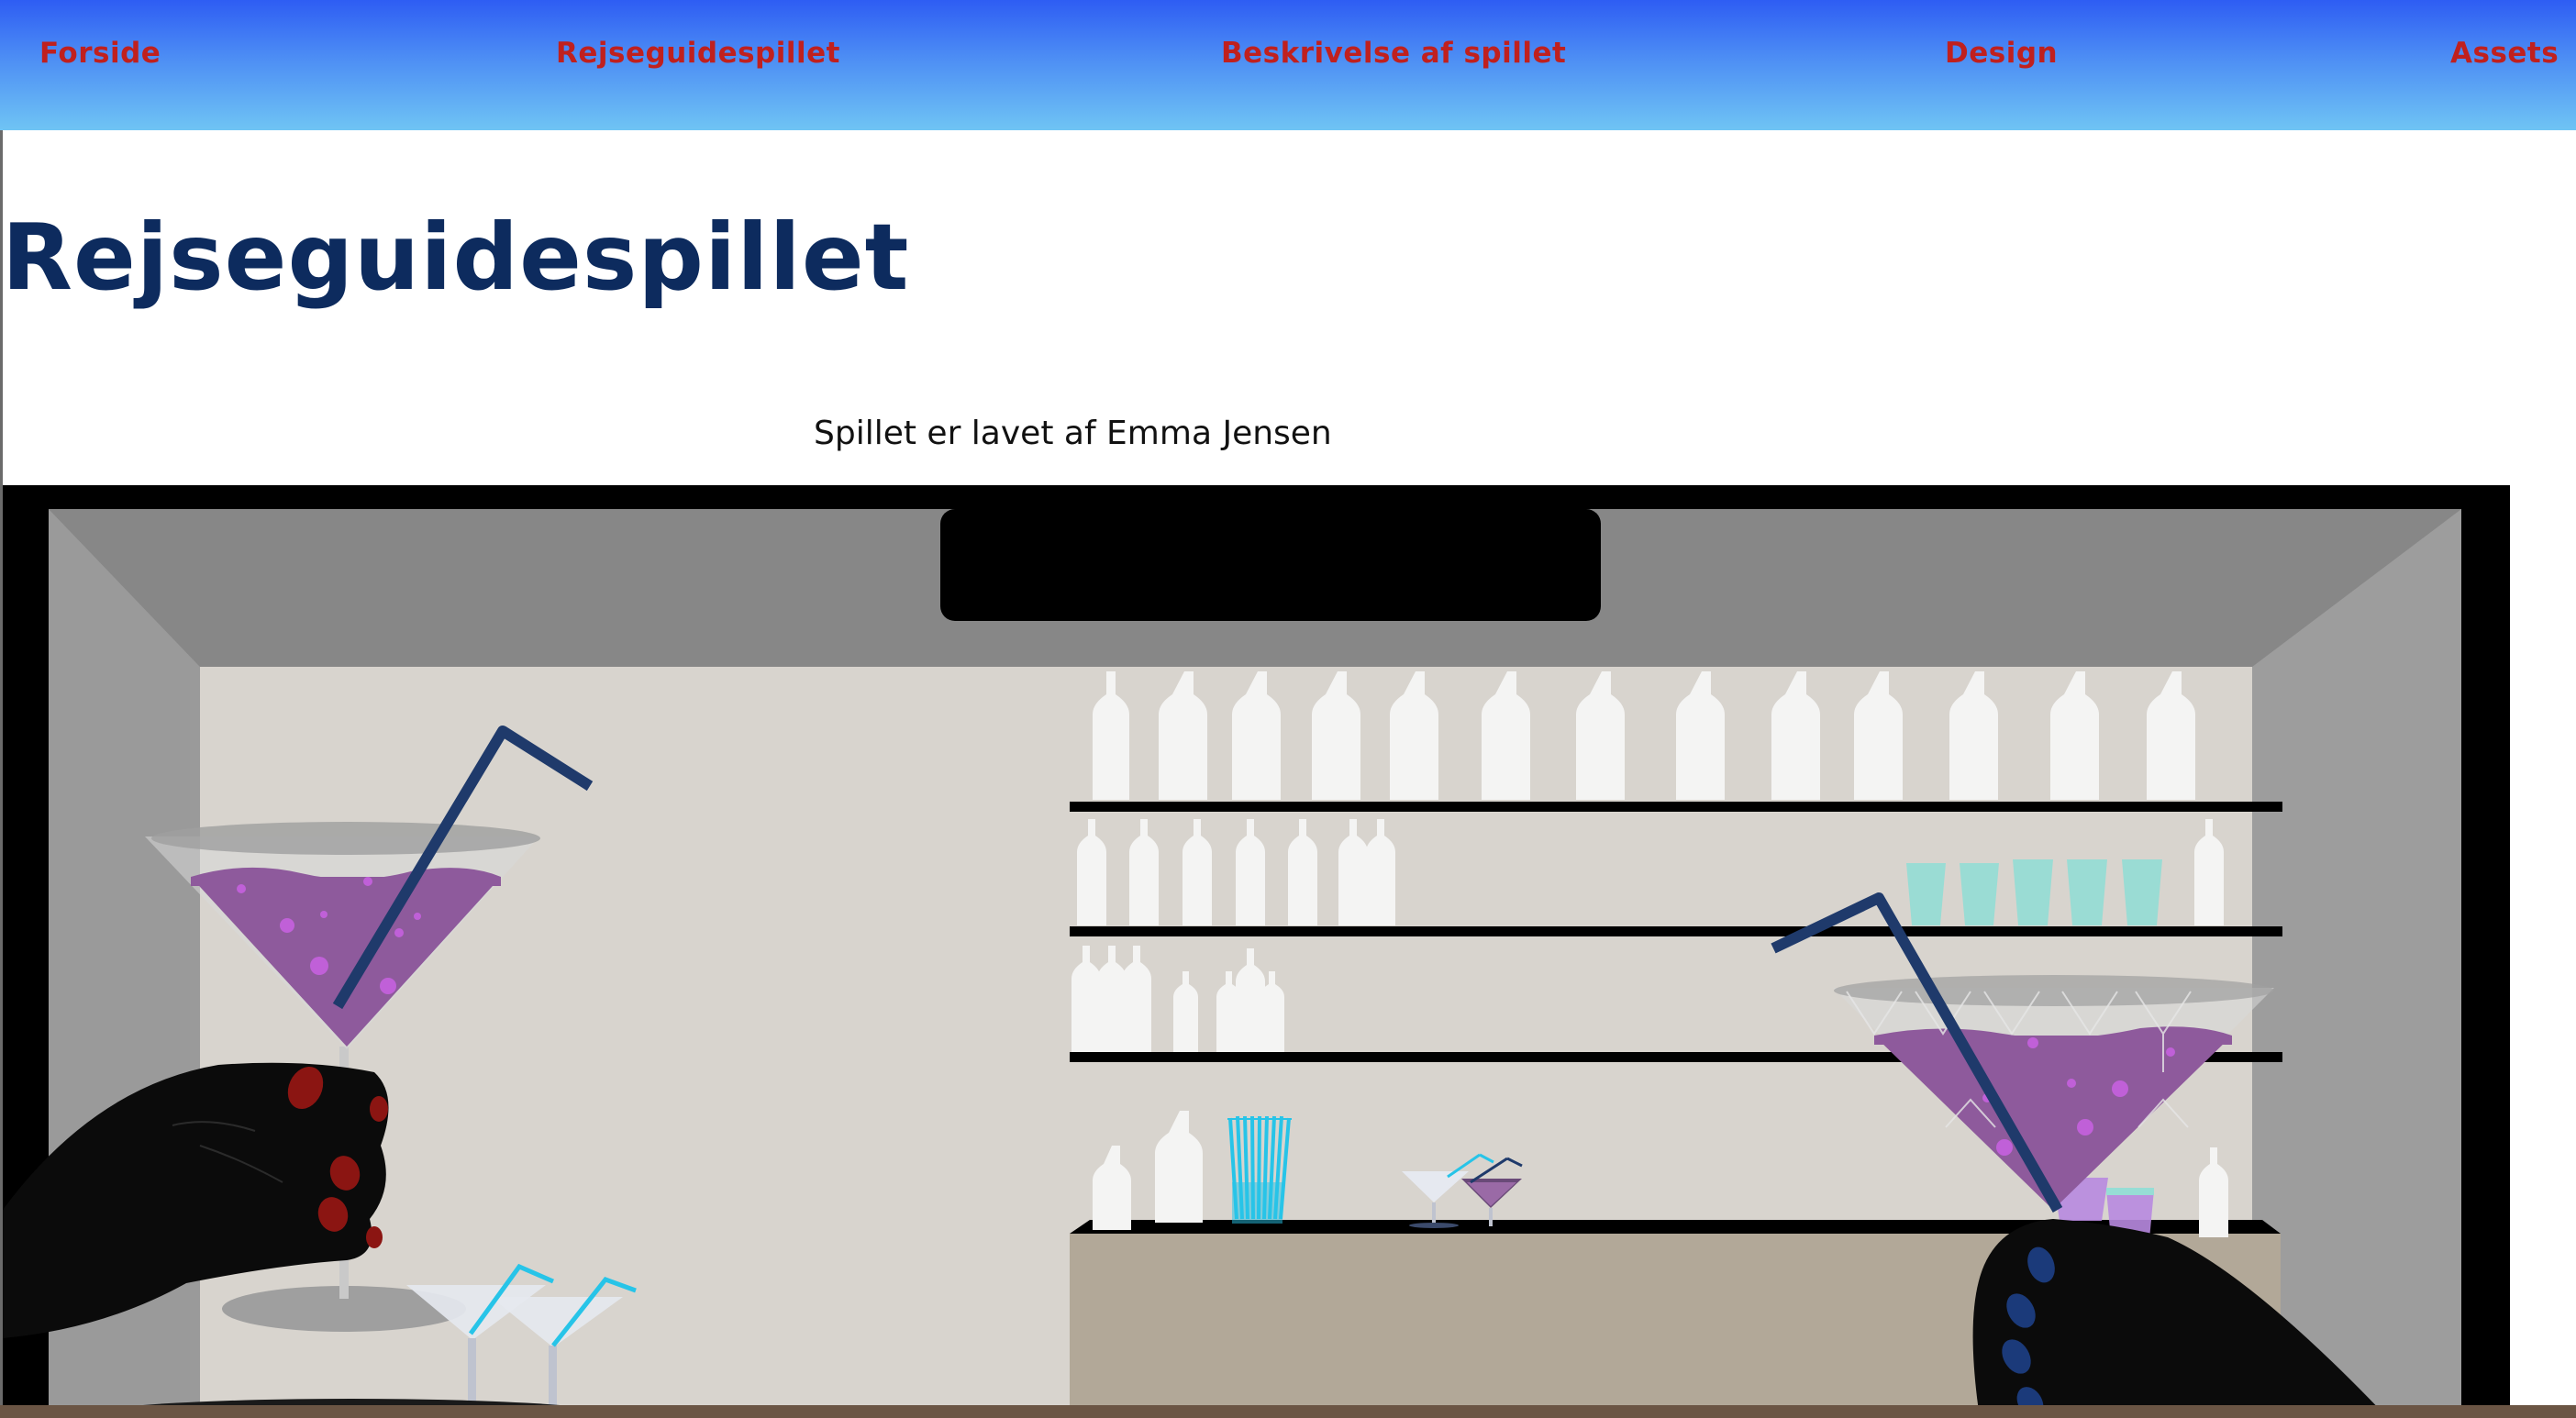  What do you see at coordinates (1393, 54) in the screenshot?
I see `nav-beskrivelse: Beskrivelse af spillet` at bounding box center [1393, 54].